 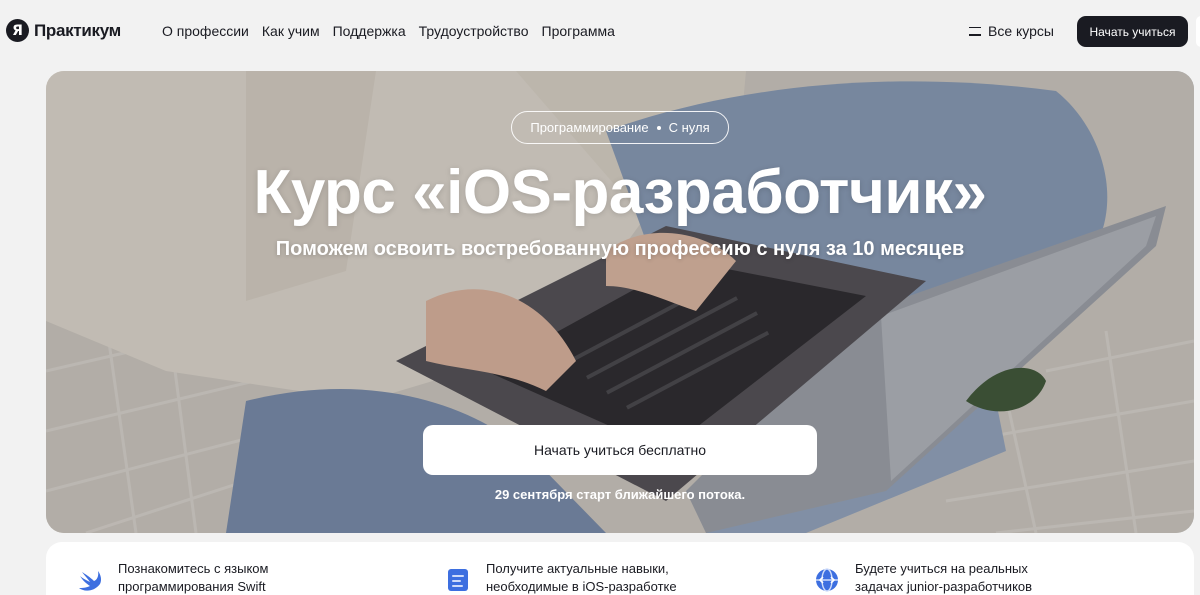 What do you see at coordinates (589, 127) in the screenshot?
I see `tag-category: Программирование` at bounding box center [589, 127].